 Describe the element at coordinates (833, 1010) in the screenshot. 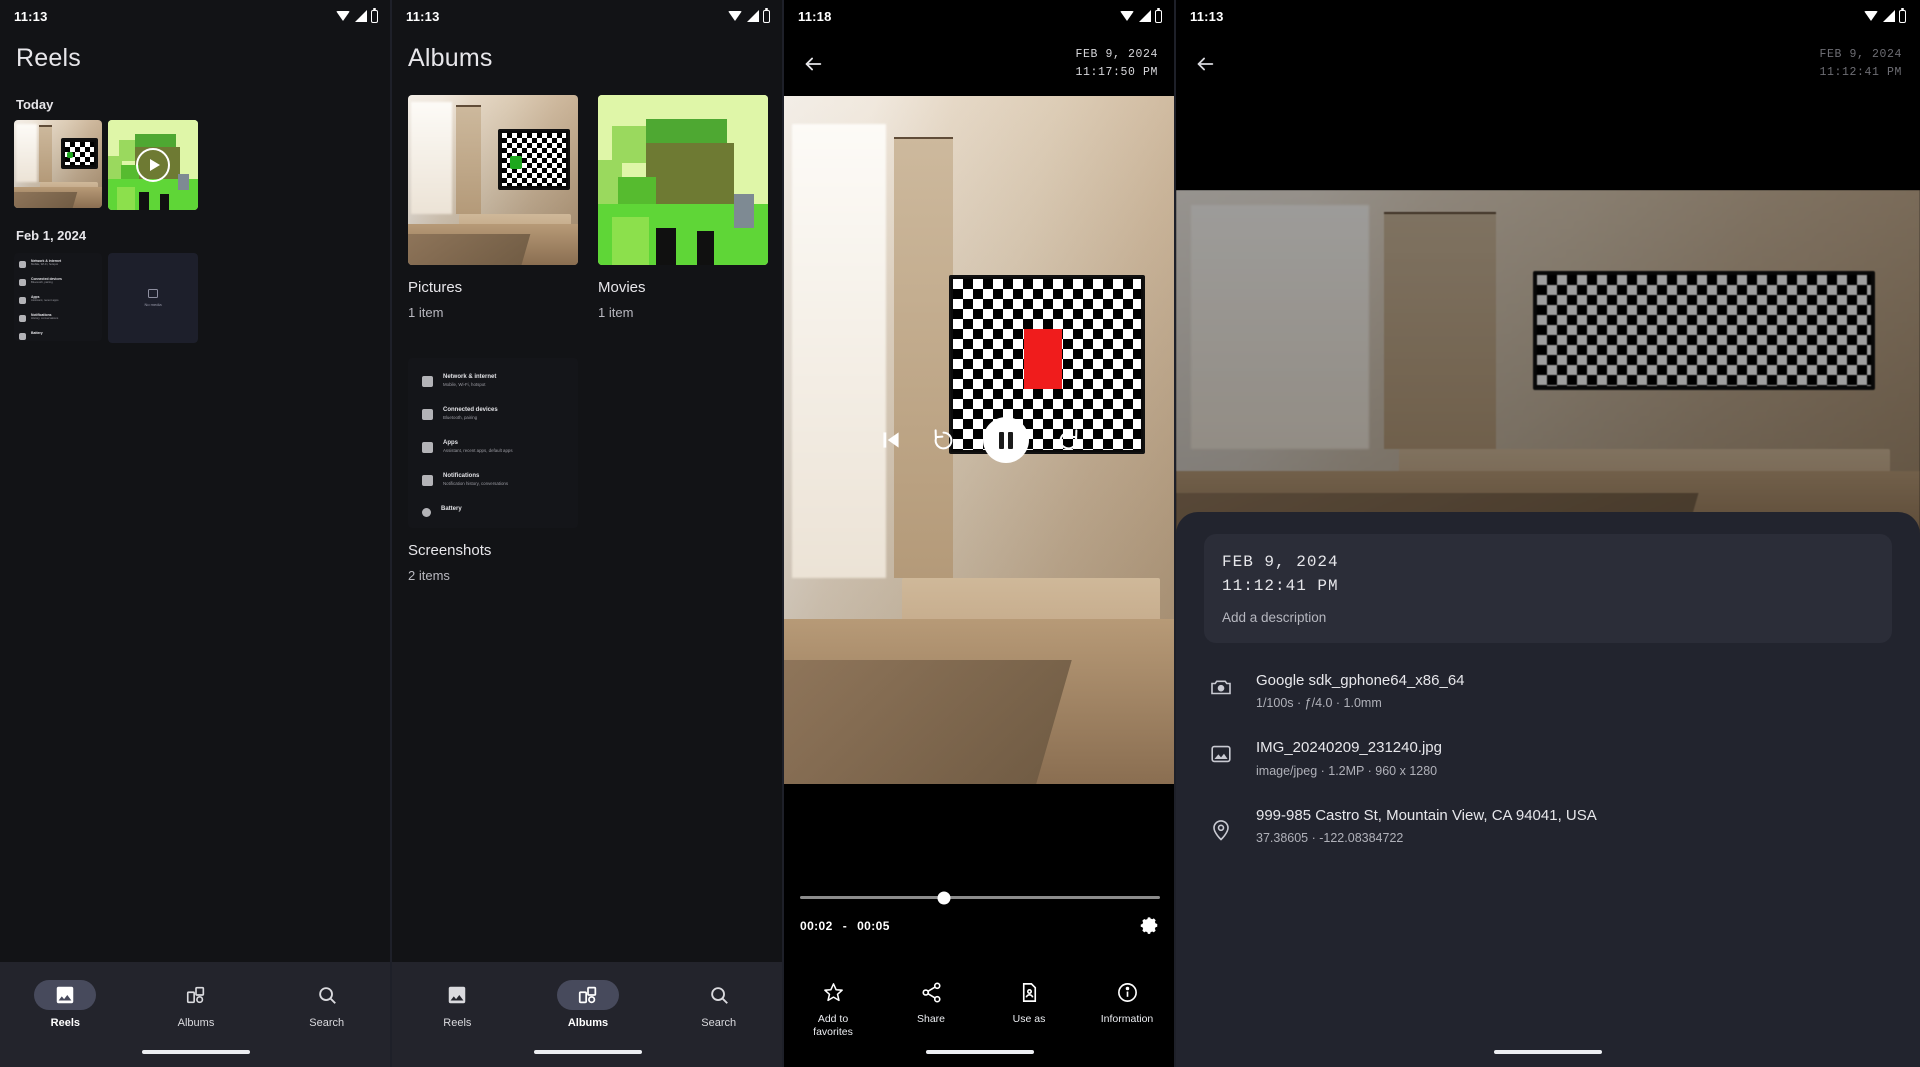

I see `action-add-to-favorites: Add to favorites` at that location.